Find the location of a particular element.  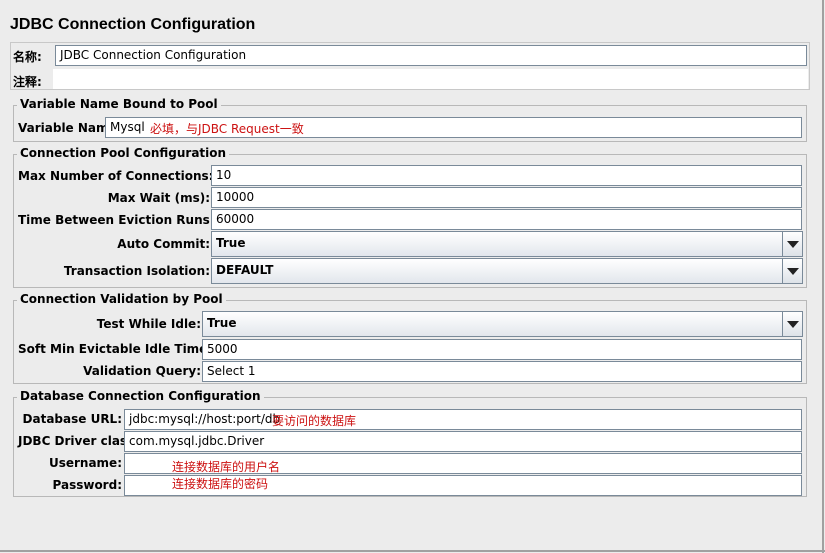

pool-binding-legend: Variable Name Bound to Pool is located at coordinates (119, 104).